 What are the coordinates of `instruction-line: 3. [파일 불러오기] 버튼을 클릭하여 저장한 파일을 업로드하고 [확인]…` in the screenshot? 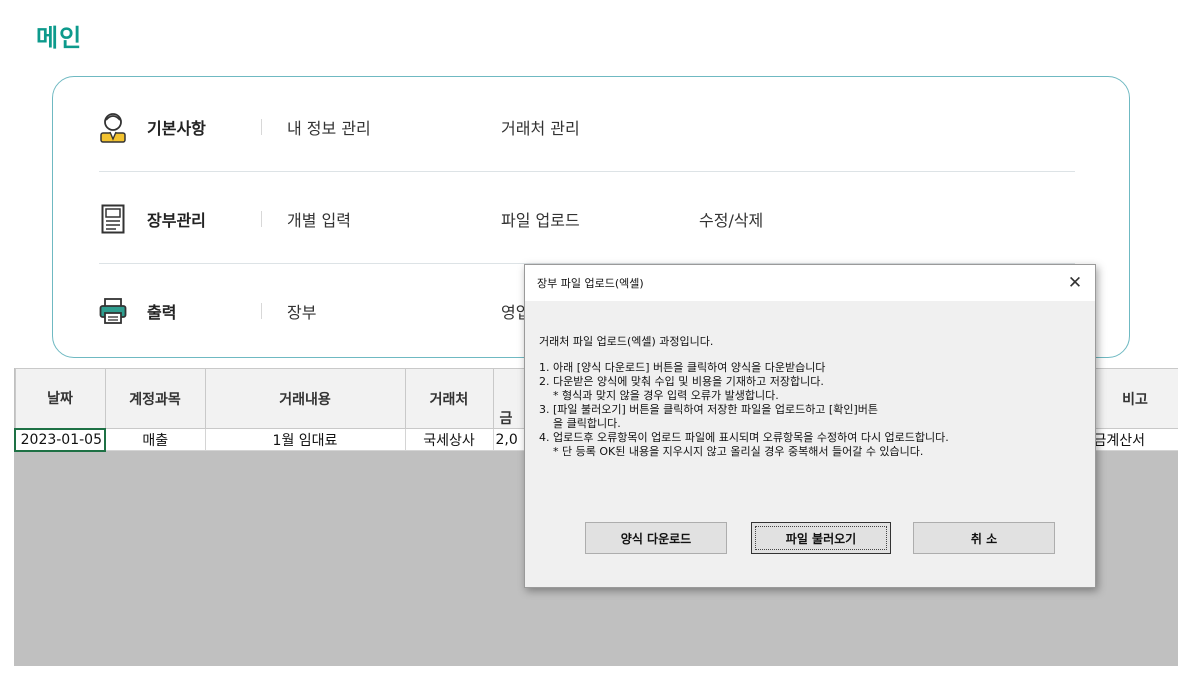 It's located at (708, 409).